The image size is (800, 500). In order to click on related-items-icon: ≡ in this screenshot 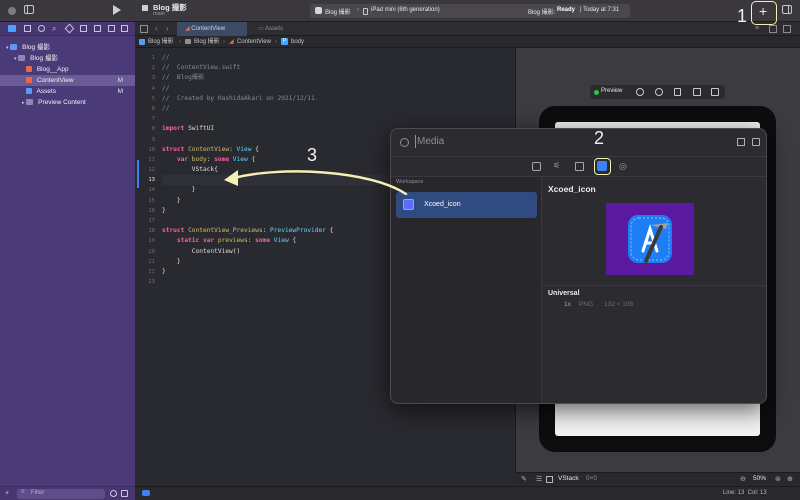, I will do `click(757, 28)`.